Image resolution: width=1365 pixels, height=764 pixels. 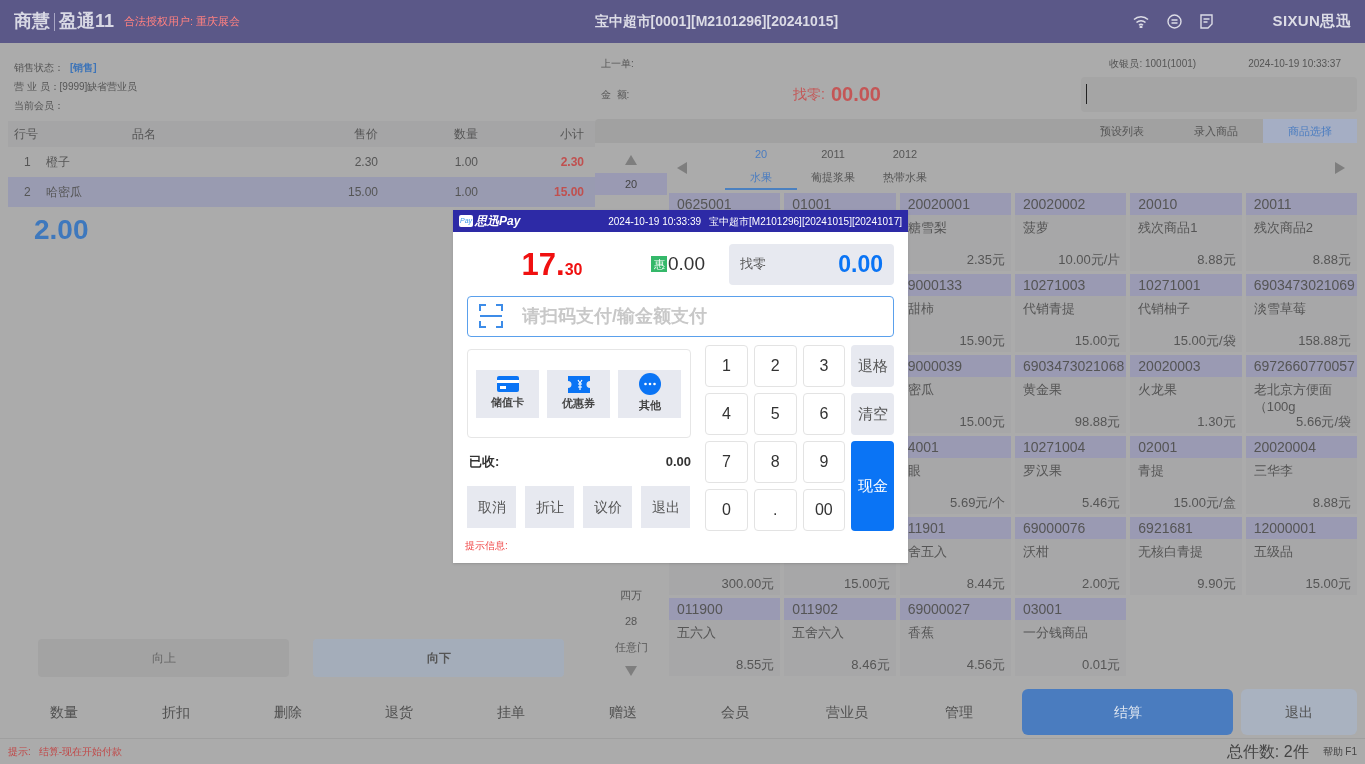 I want to click on toolbar-button: 赠送, so click(x=623, y=712).